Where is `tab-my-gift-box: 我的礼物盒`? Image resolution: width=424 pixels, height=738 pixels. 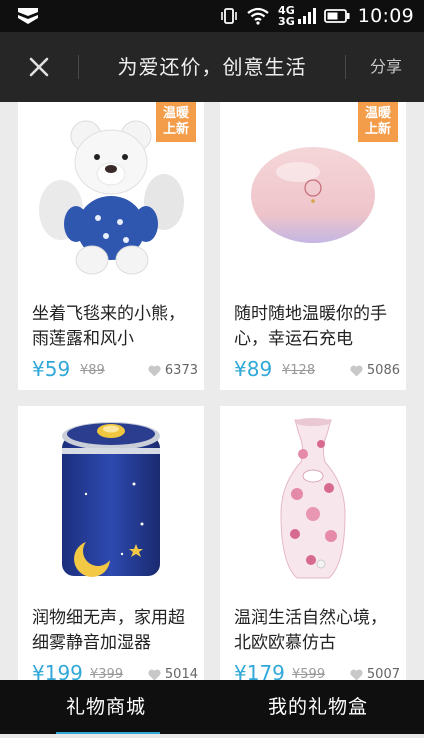
tab-my-gift-box: 我的礼物盒 is located at coordinates (318, 708).